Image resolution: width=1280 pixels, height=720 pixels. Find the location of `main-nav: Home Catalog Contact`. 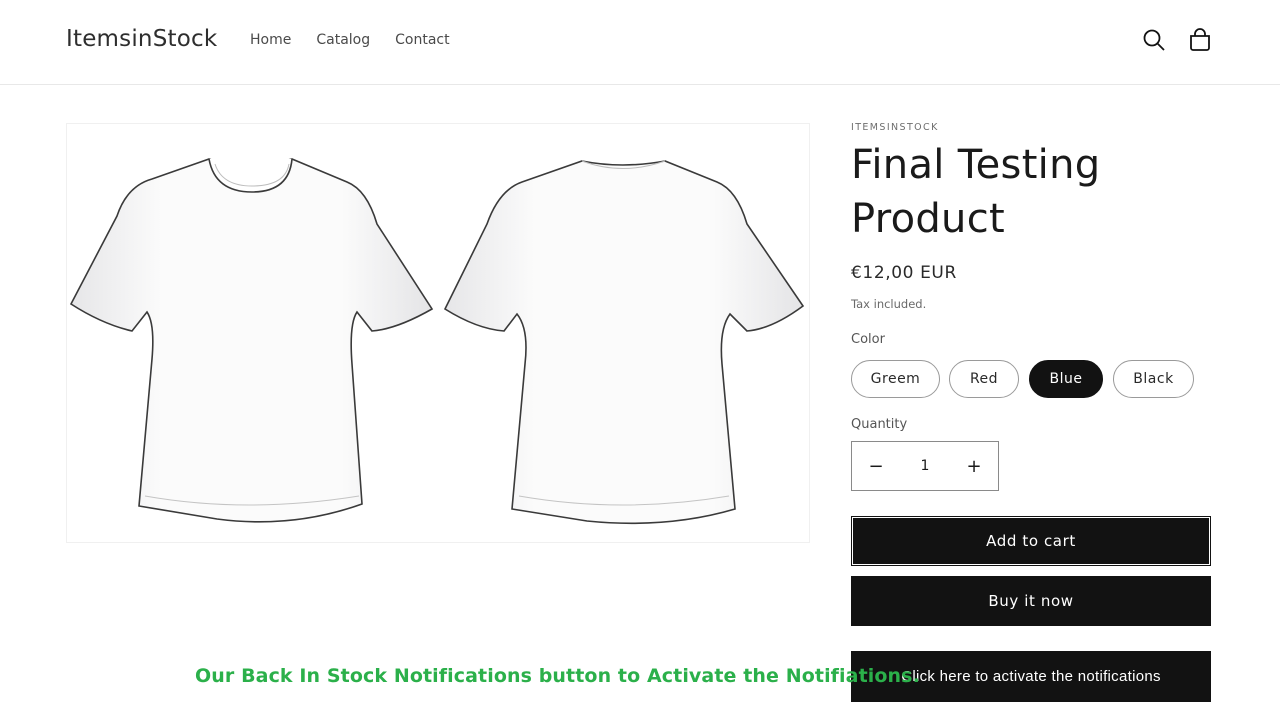

main-nav: Home Catalog Contact is located at coordinates (350, 40).